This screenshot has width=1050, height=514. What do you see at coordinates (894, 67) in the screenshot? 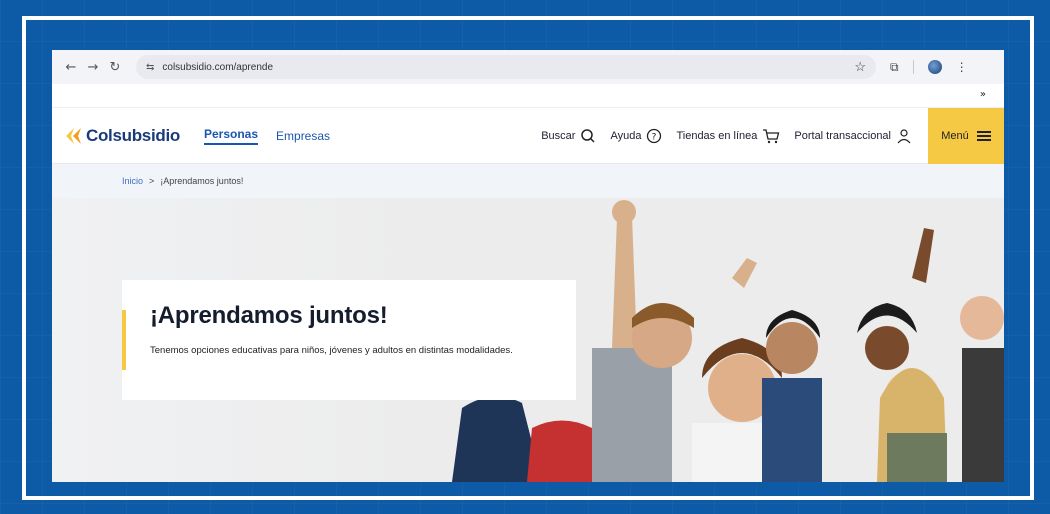
I see `extensions-icon: ⧉` at bounding box center [894, 67].